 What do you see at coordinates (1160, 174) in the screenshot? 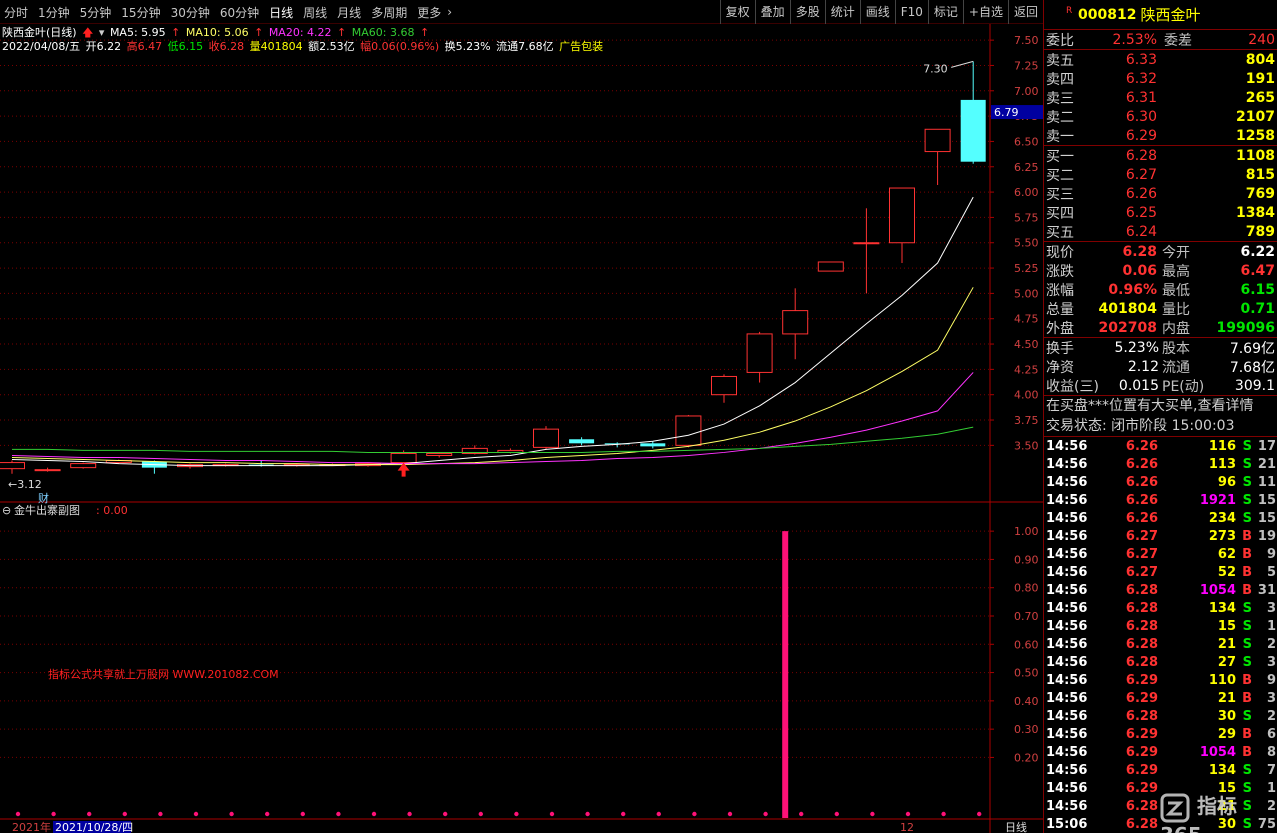
I see `bid-row-1: 买二 6.27 815` at bounding box center [1160, 174].